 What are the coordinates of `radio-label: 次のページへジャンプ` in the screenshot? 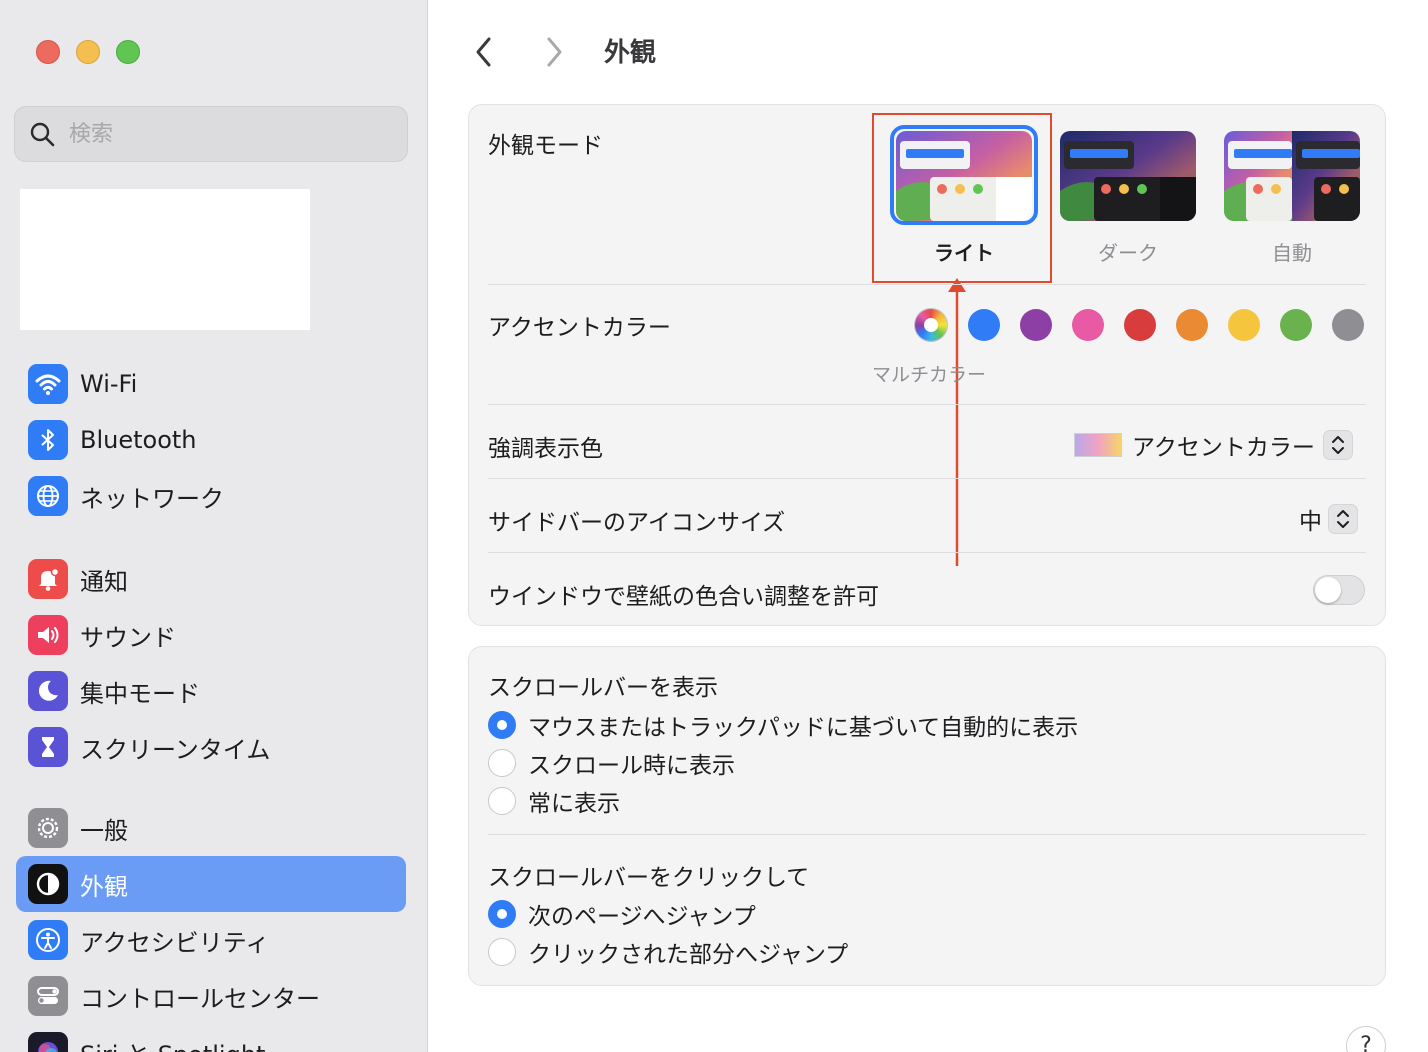 It's located at (642, 917).